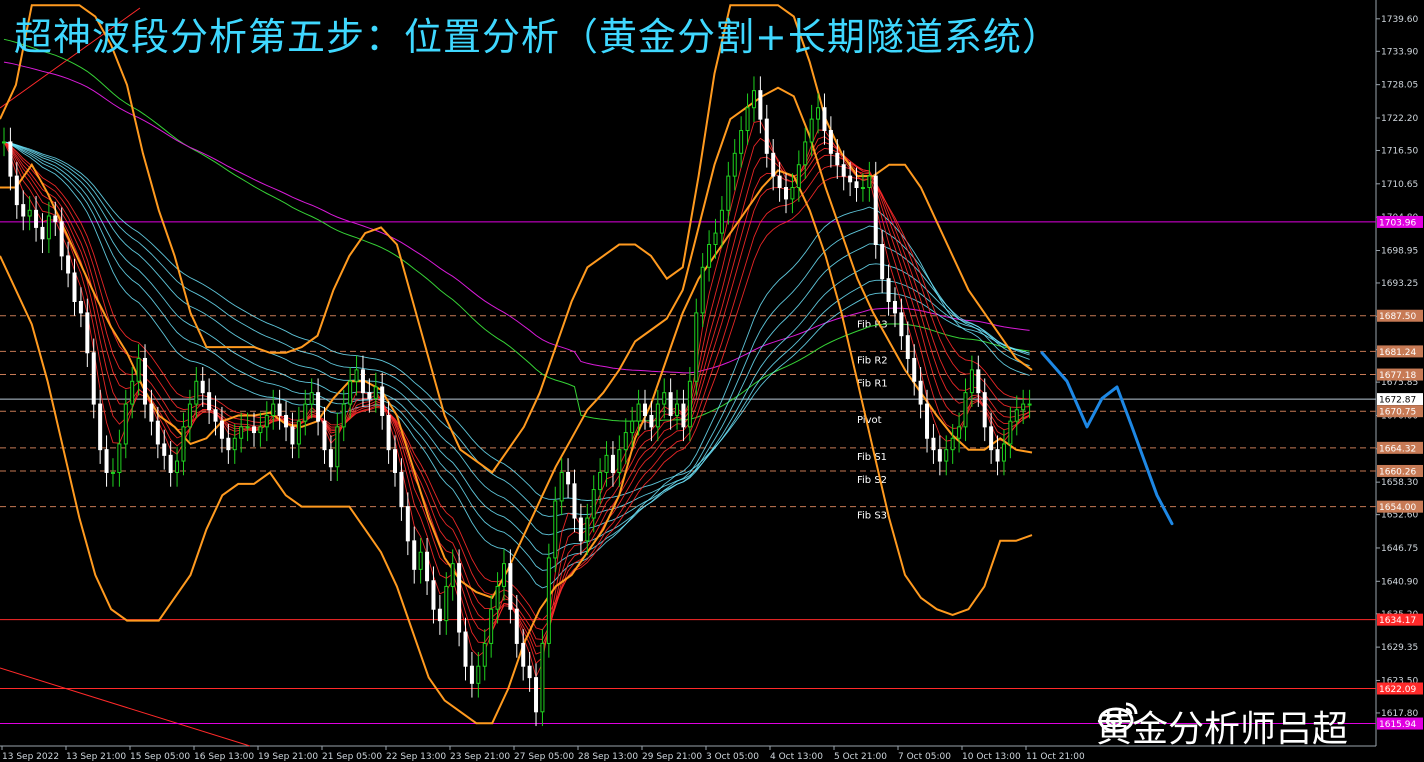 The image size is (1424, 762). What do you see at coordinates (1399, 20) in the screenshot?
I see `y-tick-label: 1739.60` at bounding box center [1399, 20].